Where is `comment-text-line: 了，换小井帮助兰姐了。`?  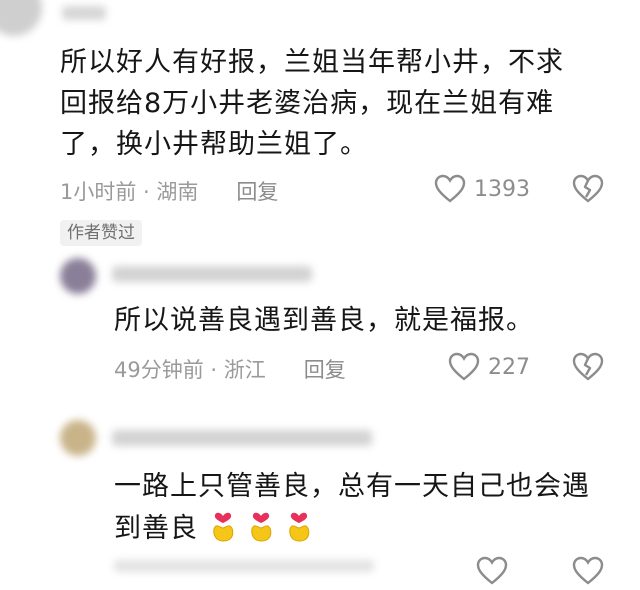 comment-text-line: 了，换小井帮助兰姐了。 is located at coordinates (214, 144).